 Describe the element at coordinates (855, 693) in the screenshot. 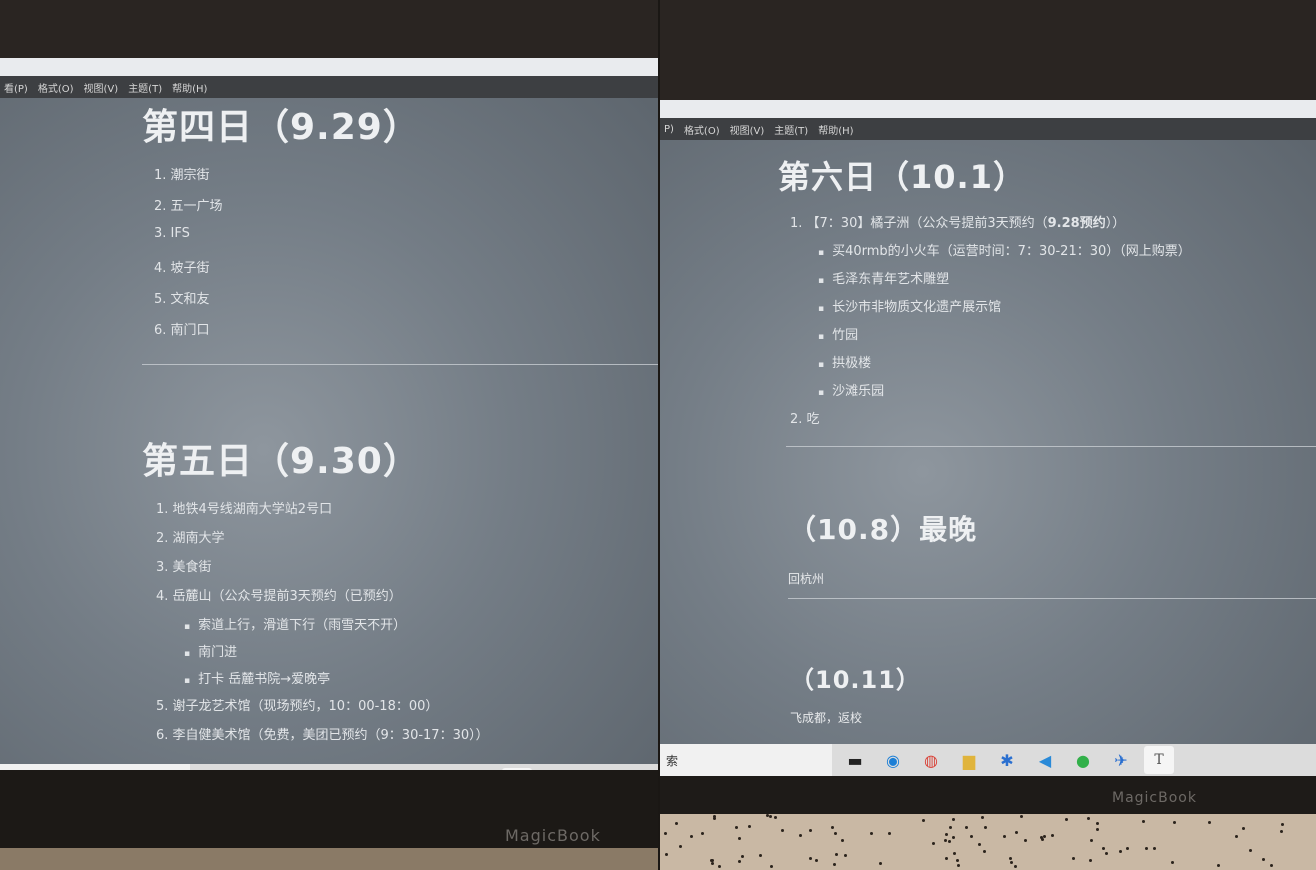

I see `final-section: （10.11） 飞成都，返校` at that location.